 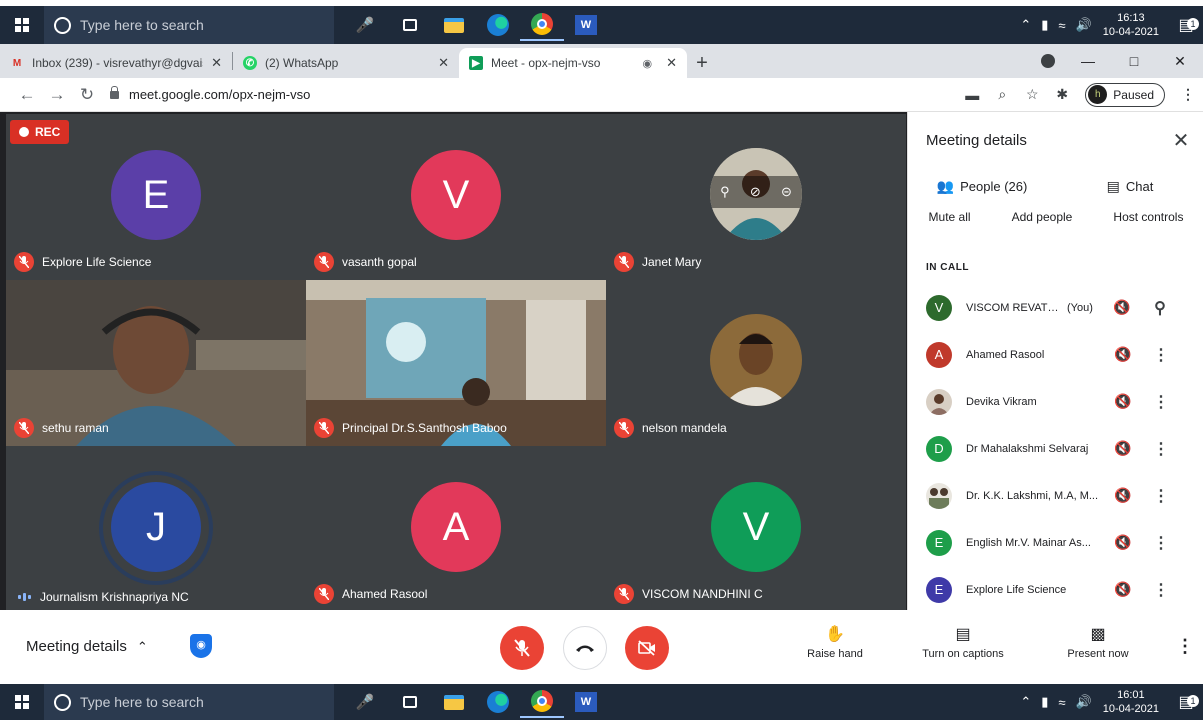 I want to click on present-label: Present now, so click(x=1098, y=654).